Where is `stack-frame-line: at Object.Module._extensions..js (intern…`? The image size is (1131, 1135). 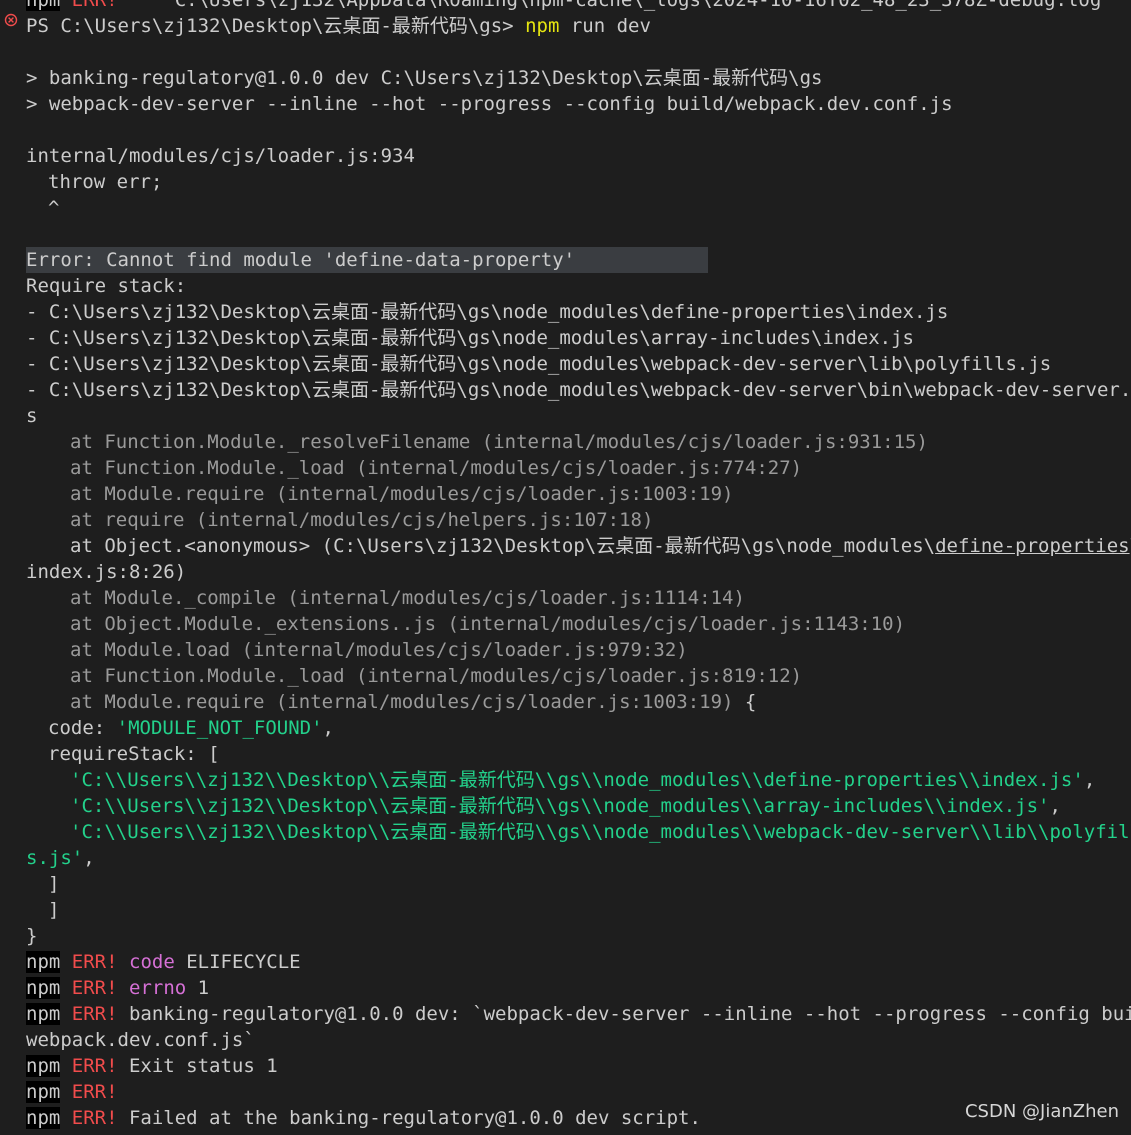 stack-frame-line: at Object.Module._extensions..js (intern… is located at coordinates (488, 624).